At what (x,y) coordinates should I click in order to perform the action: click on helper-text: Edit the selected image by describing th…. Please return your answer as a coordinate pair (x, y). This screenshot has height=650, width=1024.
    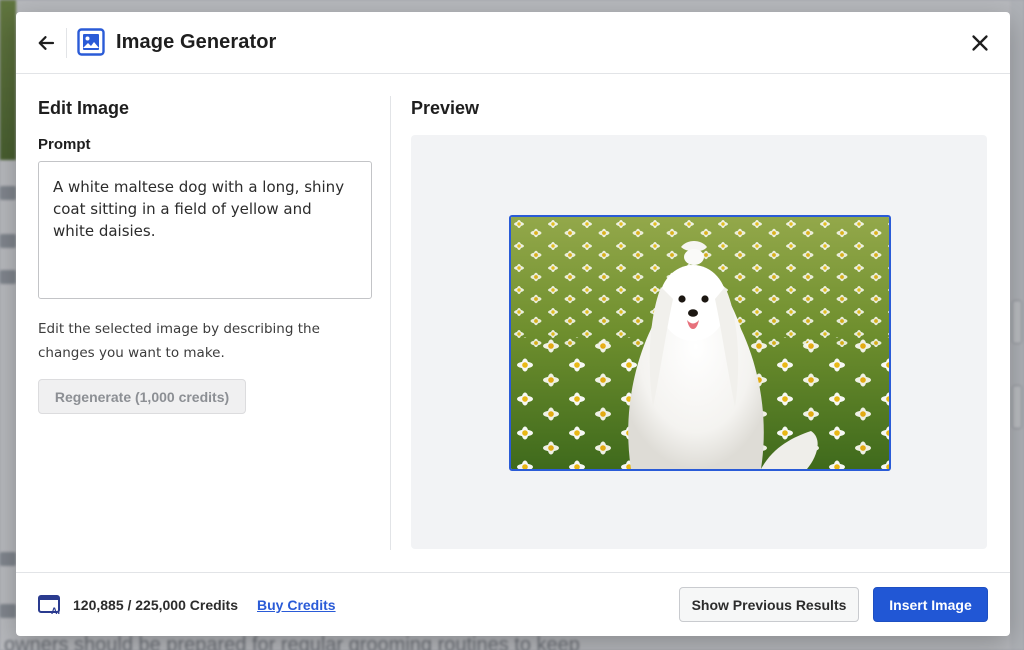
    Looking at the image, I should click on (179, 341).